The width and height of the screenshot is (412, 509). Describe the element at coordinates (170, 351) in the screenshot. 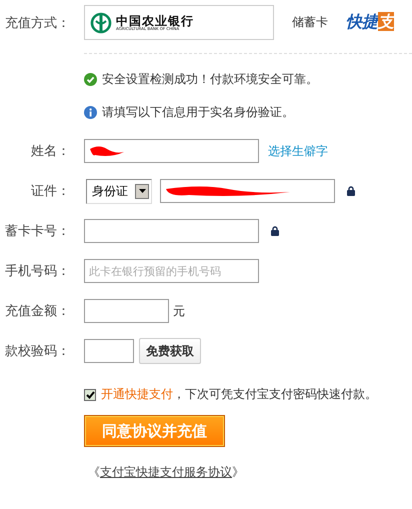

I see `get-code-button: 免费获取` at that location.